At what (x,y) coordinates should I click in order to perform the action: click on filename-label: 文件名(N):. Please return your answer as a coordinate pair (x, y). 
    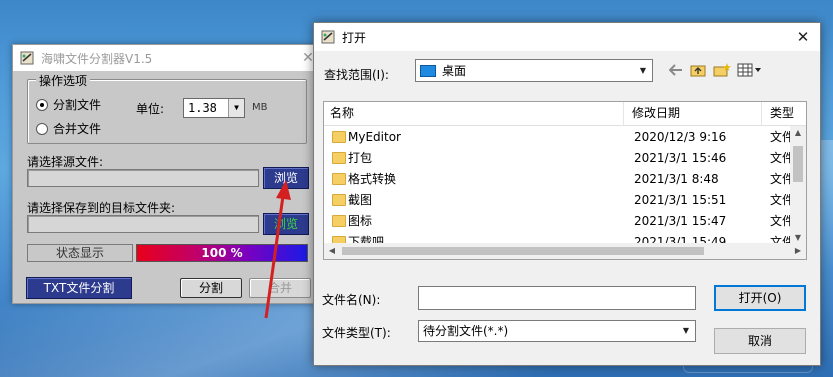
    Looking at the image, I should click on (351, 300).